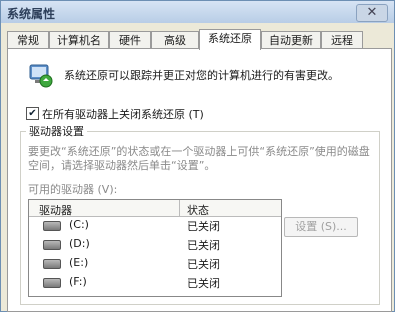  I want to click on drive-name: (C:), so click(79, 224).